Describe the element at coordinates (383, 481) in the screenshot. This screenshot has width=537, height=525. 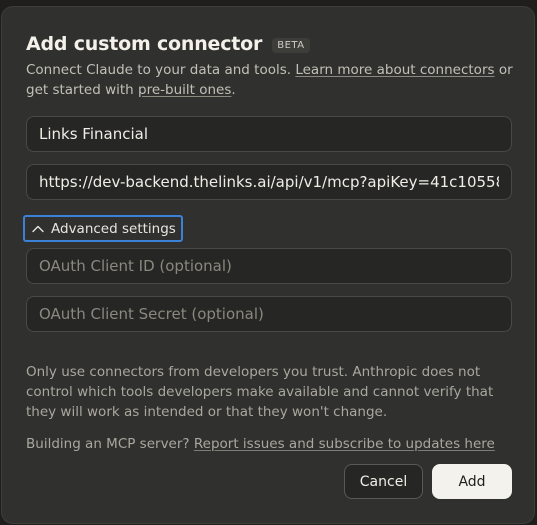
I see `cancel-button: Cancel` at that location.